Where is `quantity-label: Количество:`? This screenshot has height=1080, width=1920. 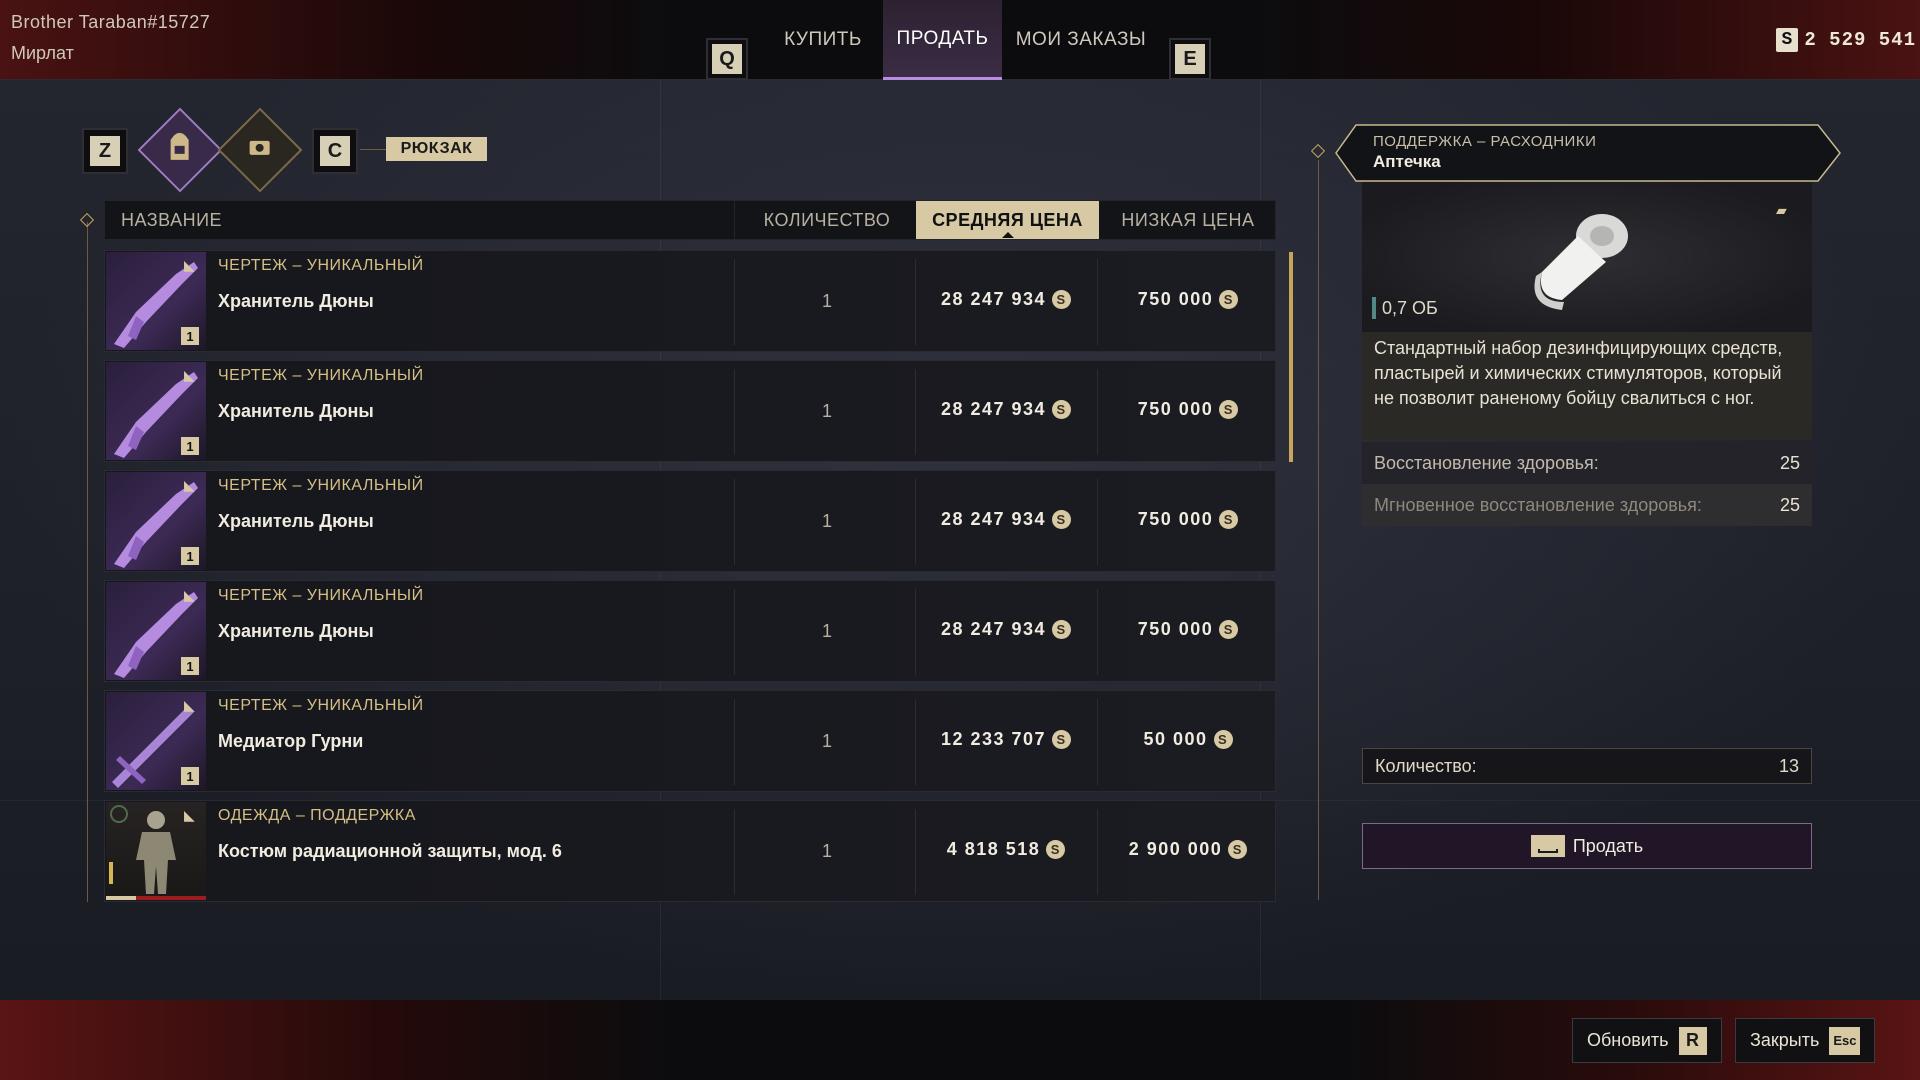 quantity-label: Количество: is located at coordinates (1426, 765).